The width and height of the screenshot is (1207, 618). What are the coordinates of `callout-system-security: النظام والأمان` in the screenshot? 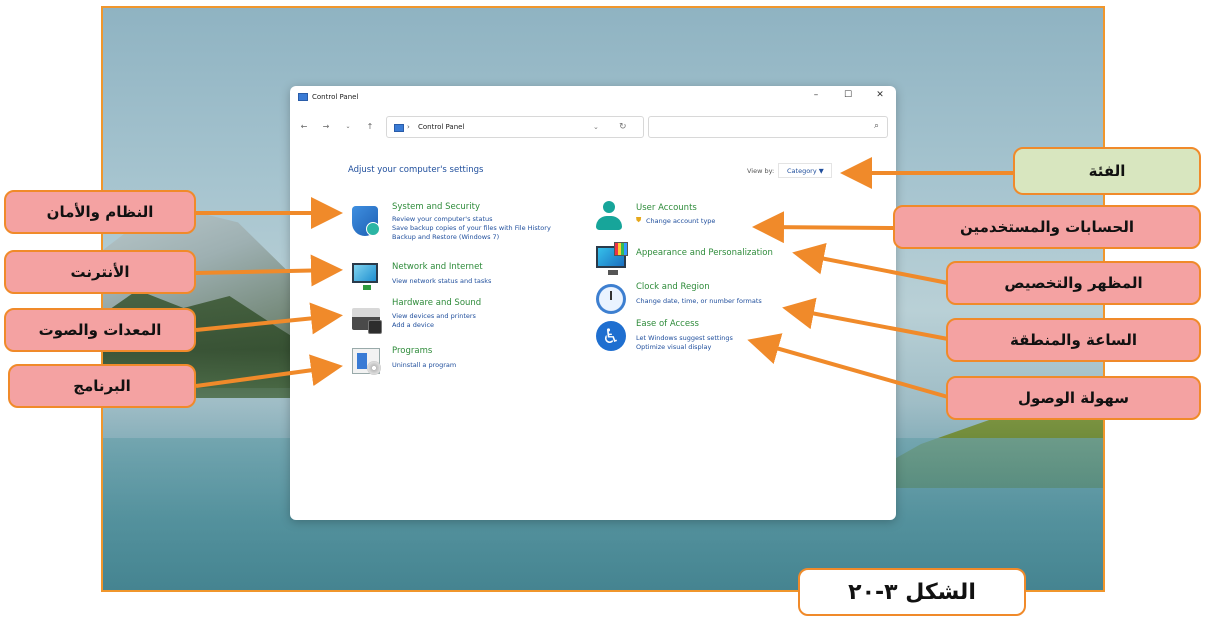 It's located at (100, 212).